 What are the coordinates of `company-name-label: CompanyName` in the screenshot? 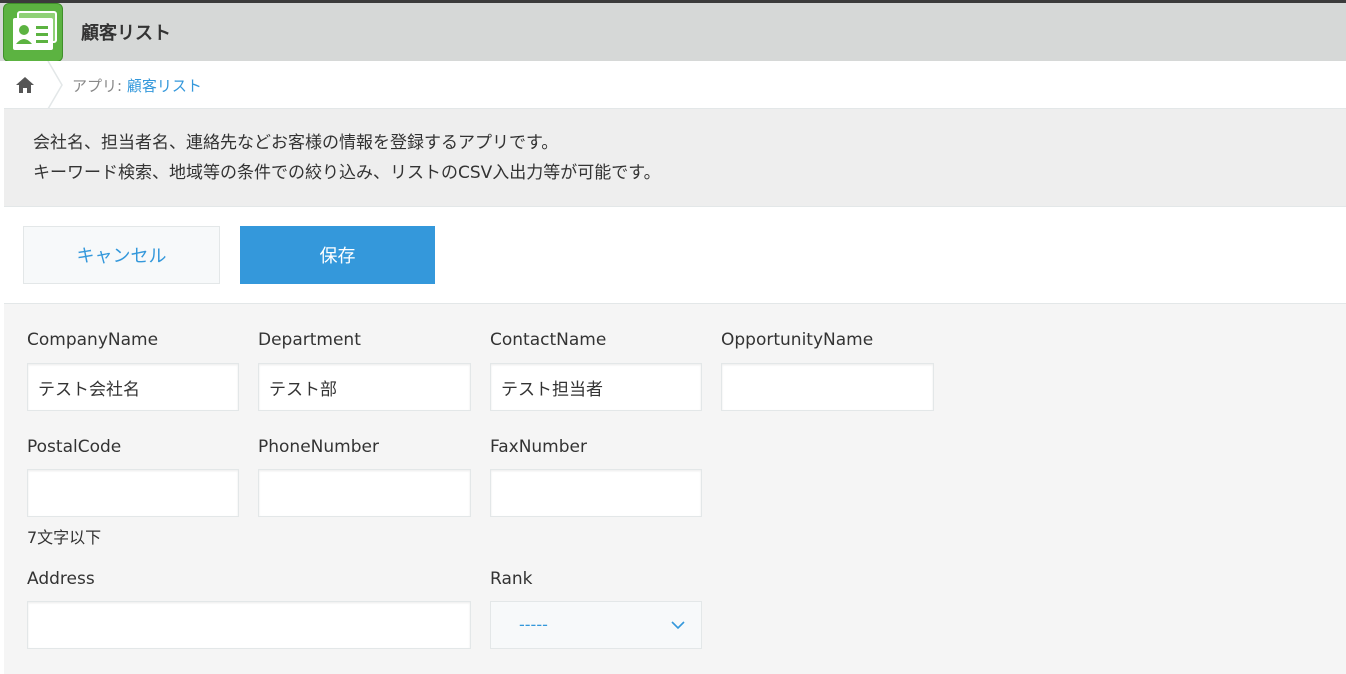 It's located at (93, 340).